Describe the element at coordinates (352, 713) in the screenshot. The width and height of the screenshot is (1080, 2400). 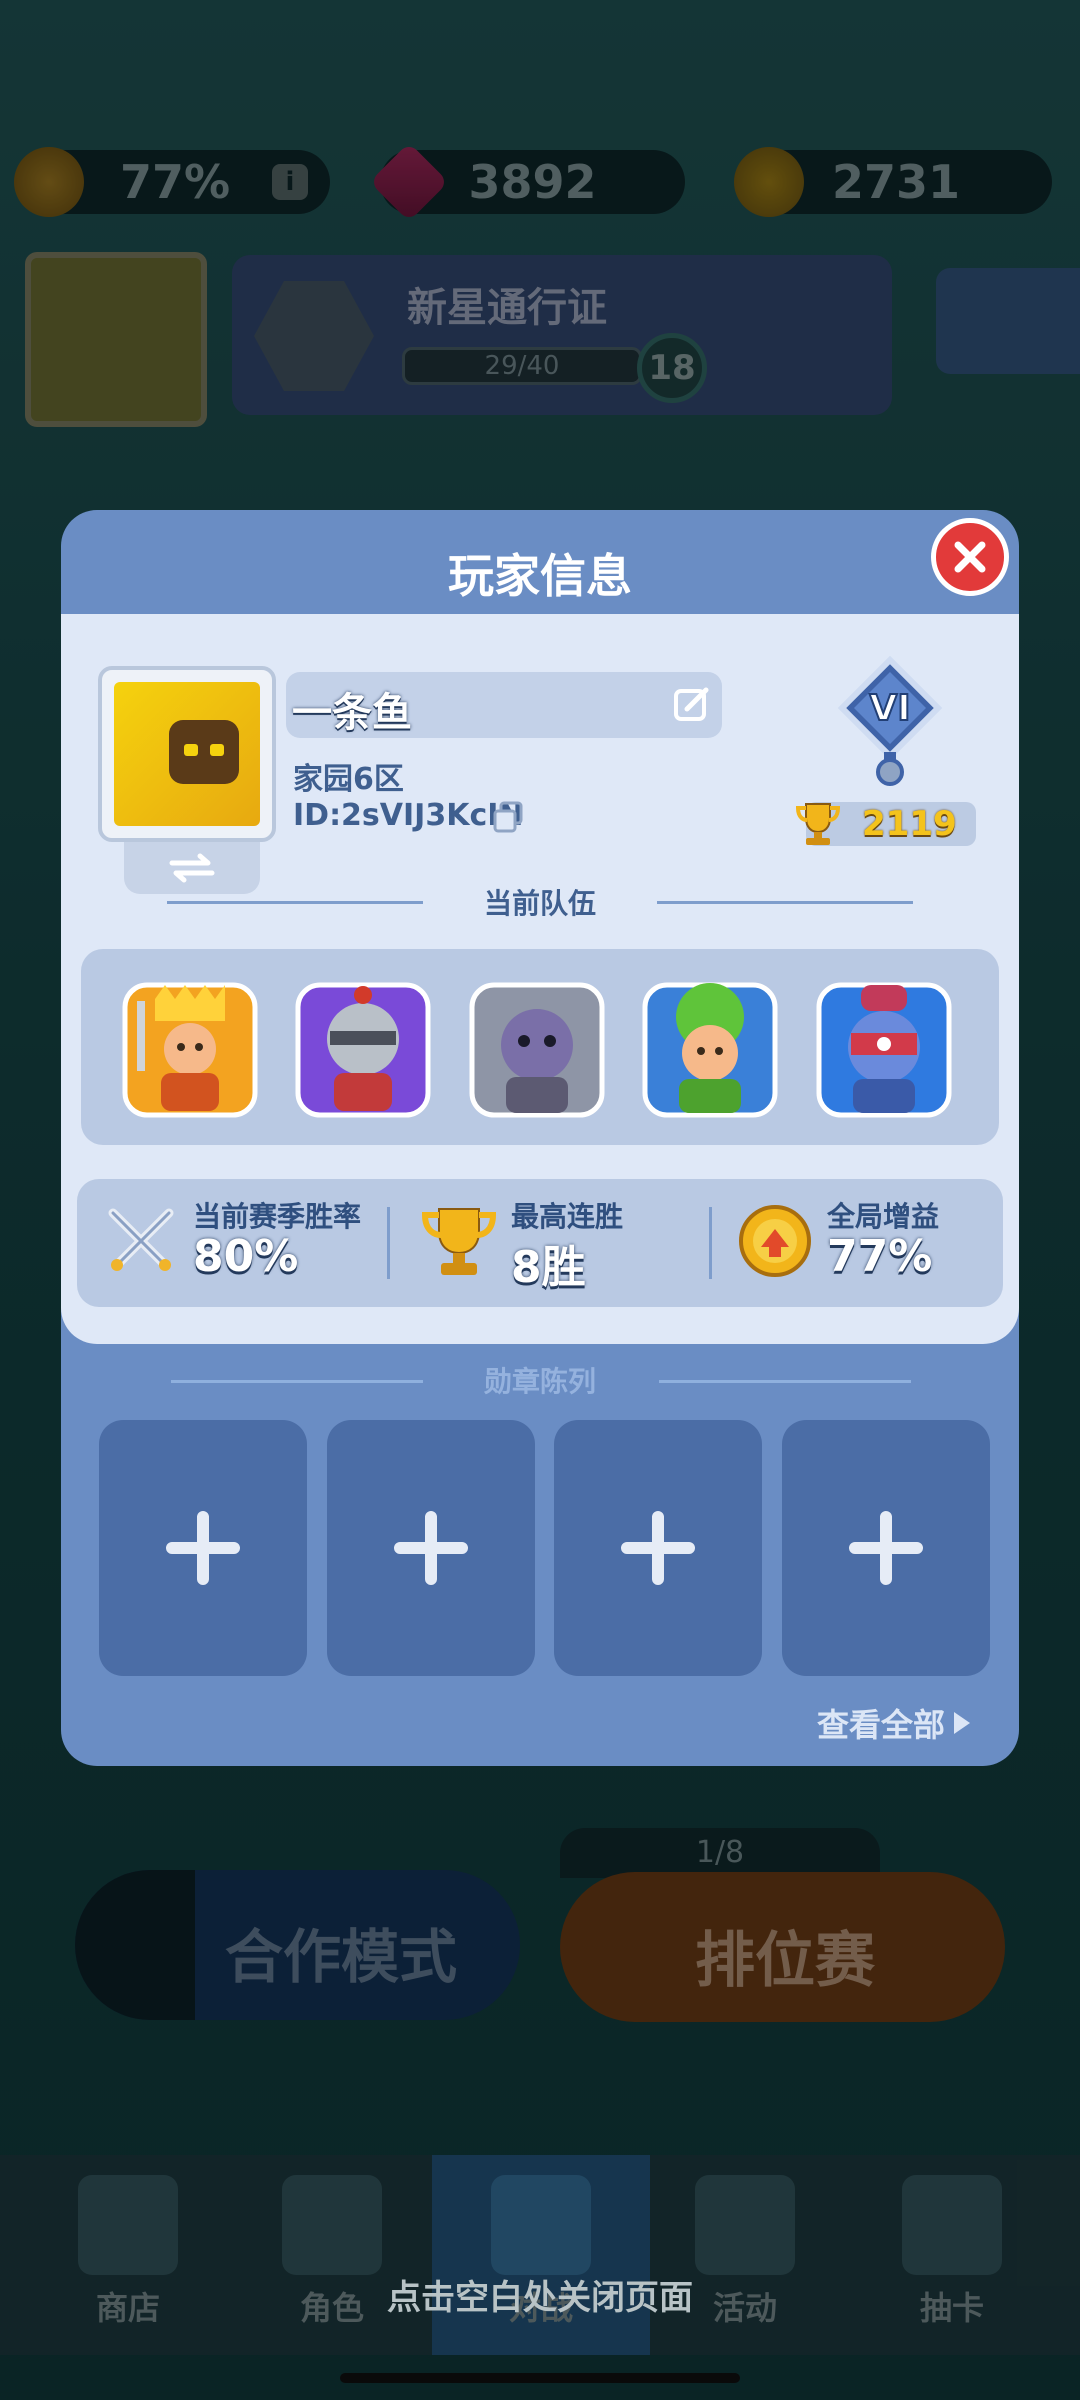
I see `player-name: 一条鱼` at that location.